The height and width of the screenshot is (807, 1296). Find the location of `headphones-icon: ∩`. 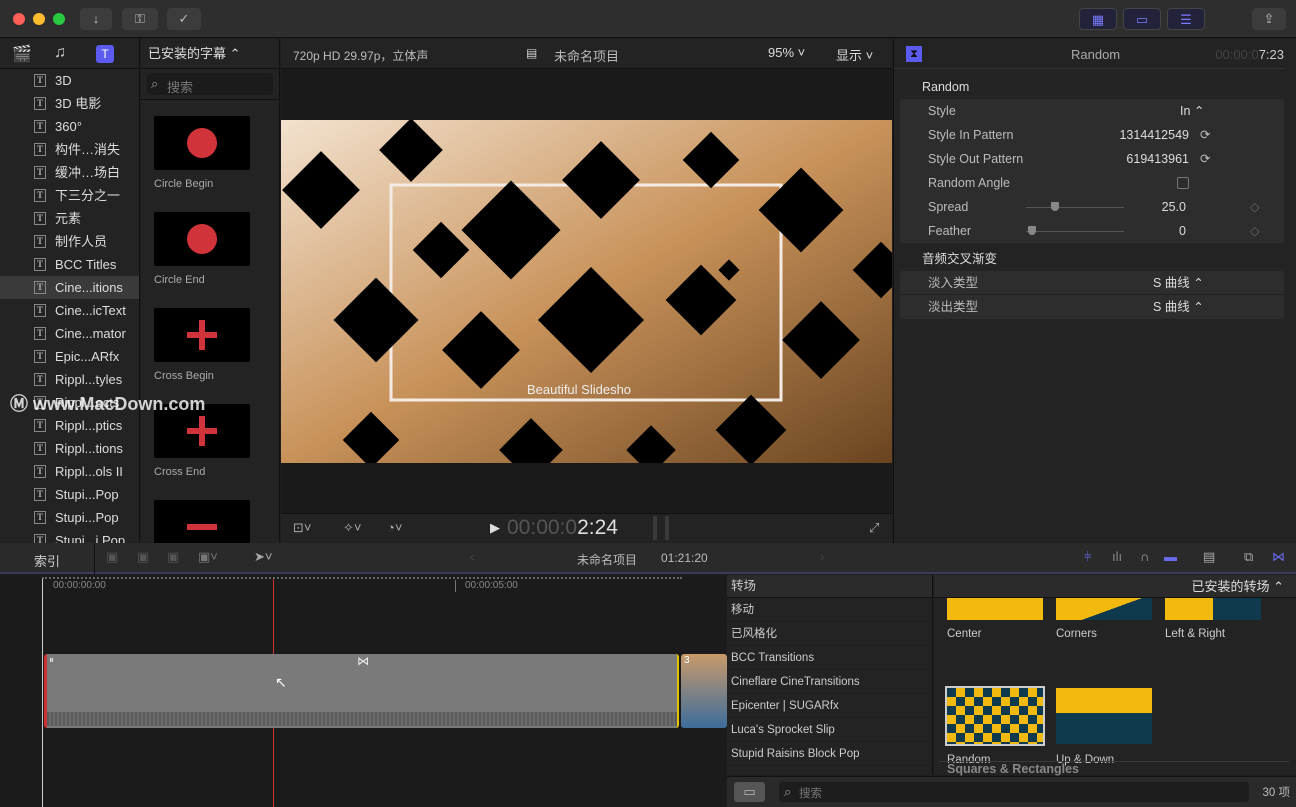

headphones-icon: ∩ is located at coordinates (1144, 556).